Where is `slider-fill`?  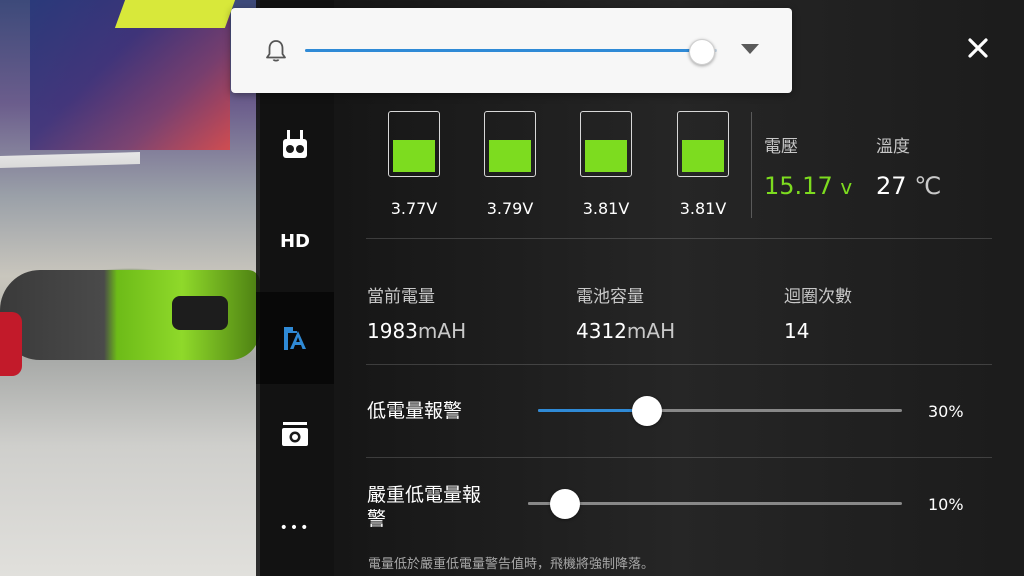
slider-fill is located at coordinates (593, 410).